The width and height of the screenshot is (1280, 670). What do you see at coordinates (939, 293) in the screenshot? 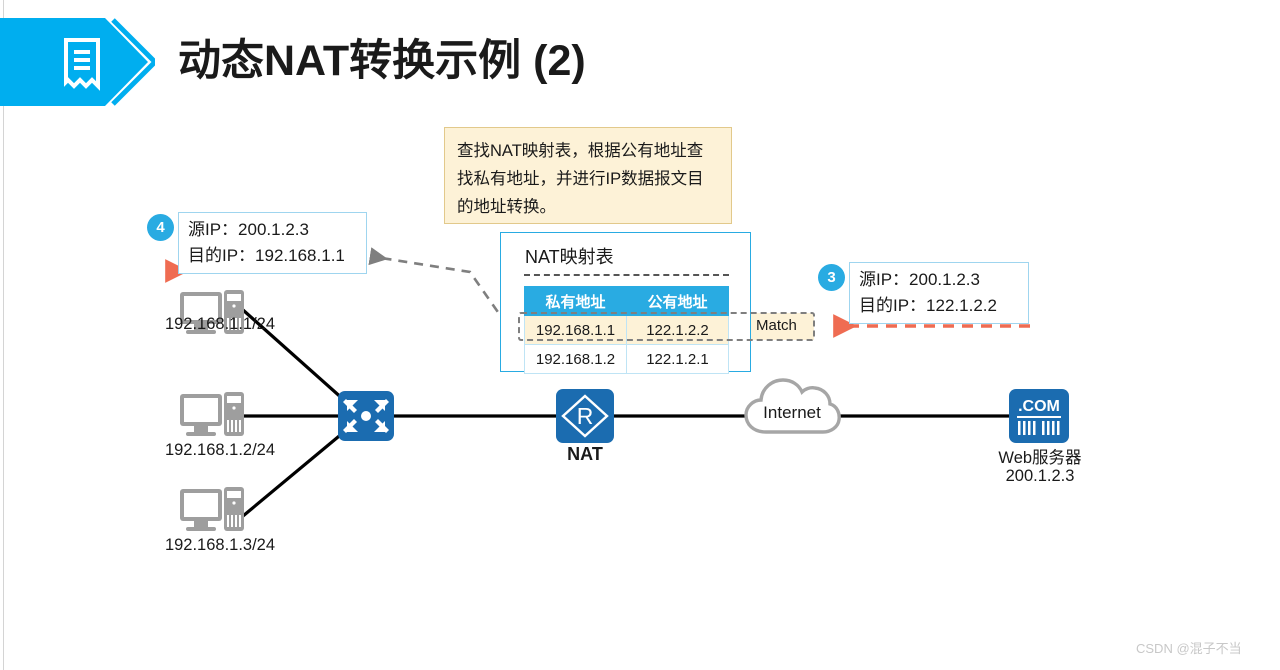
I see `packet-box-step3: 源IP：200.1.2.3 目的IP：122.1.2.2` at bounding box center [939, 293].